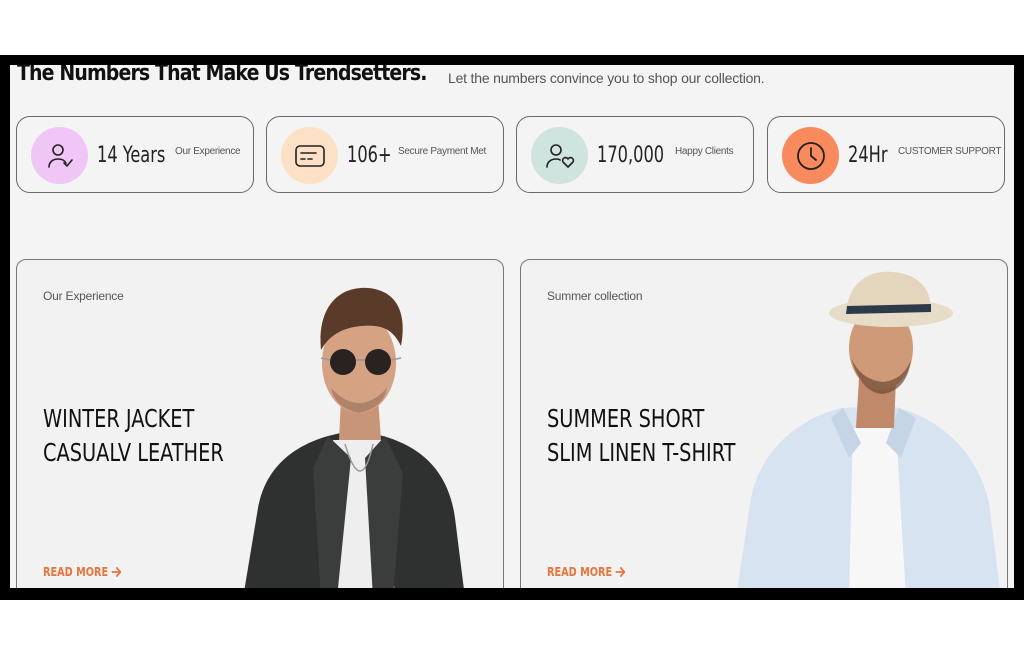 This screenshot has height=666, width=1024. I want to click on stat-value: 170,000, so click(631, 155).